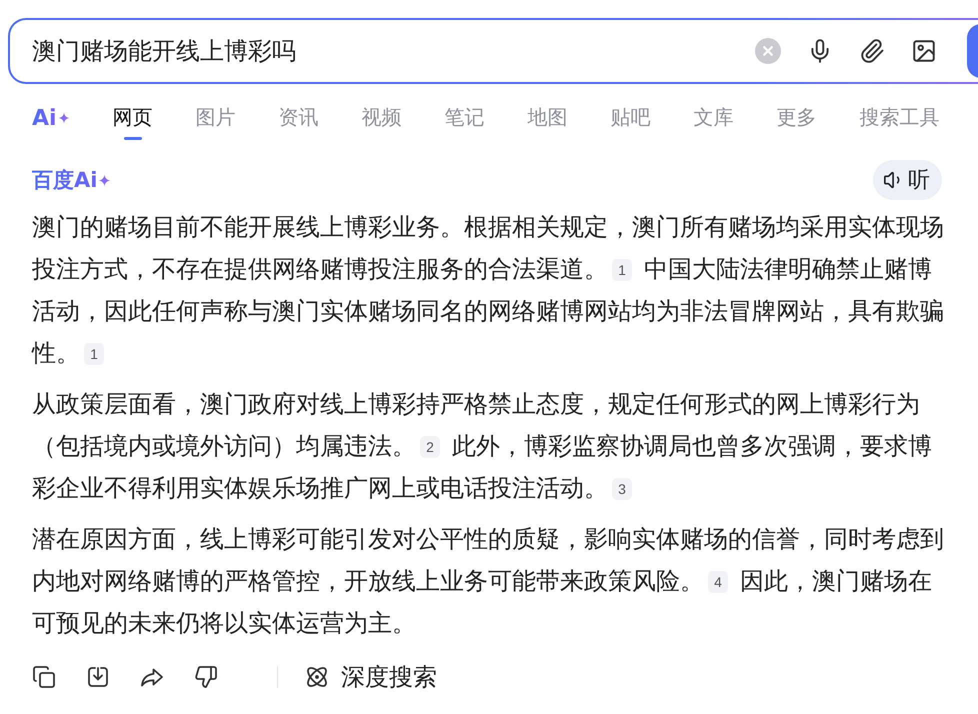 Image resolution: width=978 pixels, height=714 pixels. Describe the element at coordinates (298, 122) in the screenshot. I see `tab: 资讯` at that location.